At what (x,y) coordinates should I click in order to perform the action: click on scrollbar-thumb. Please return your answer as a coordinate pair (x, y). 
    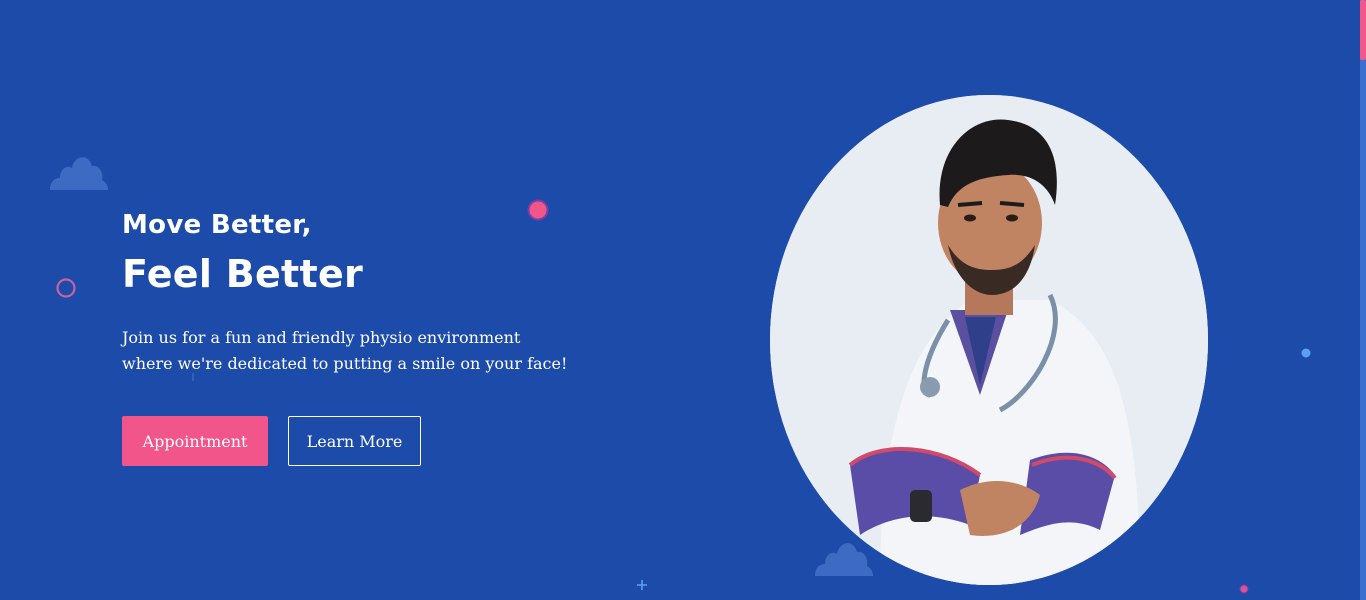
    Looking at the image, I should click on (1363, 30).